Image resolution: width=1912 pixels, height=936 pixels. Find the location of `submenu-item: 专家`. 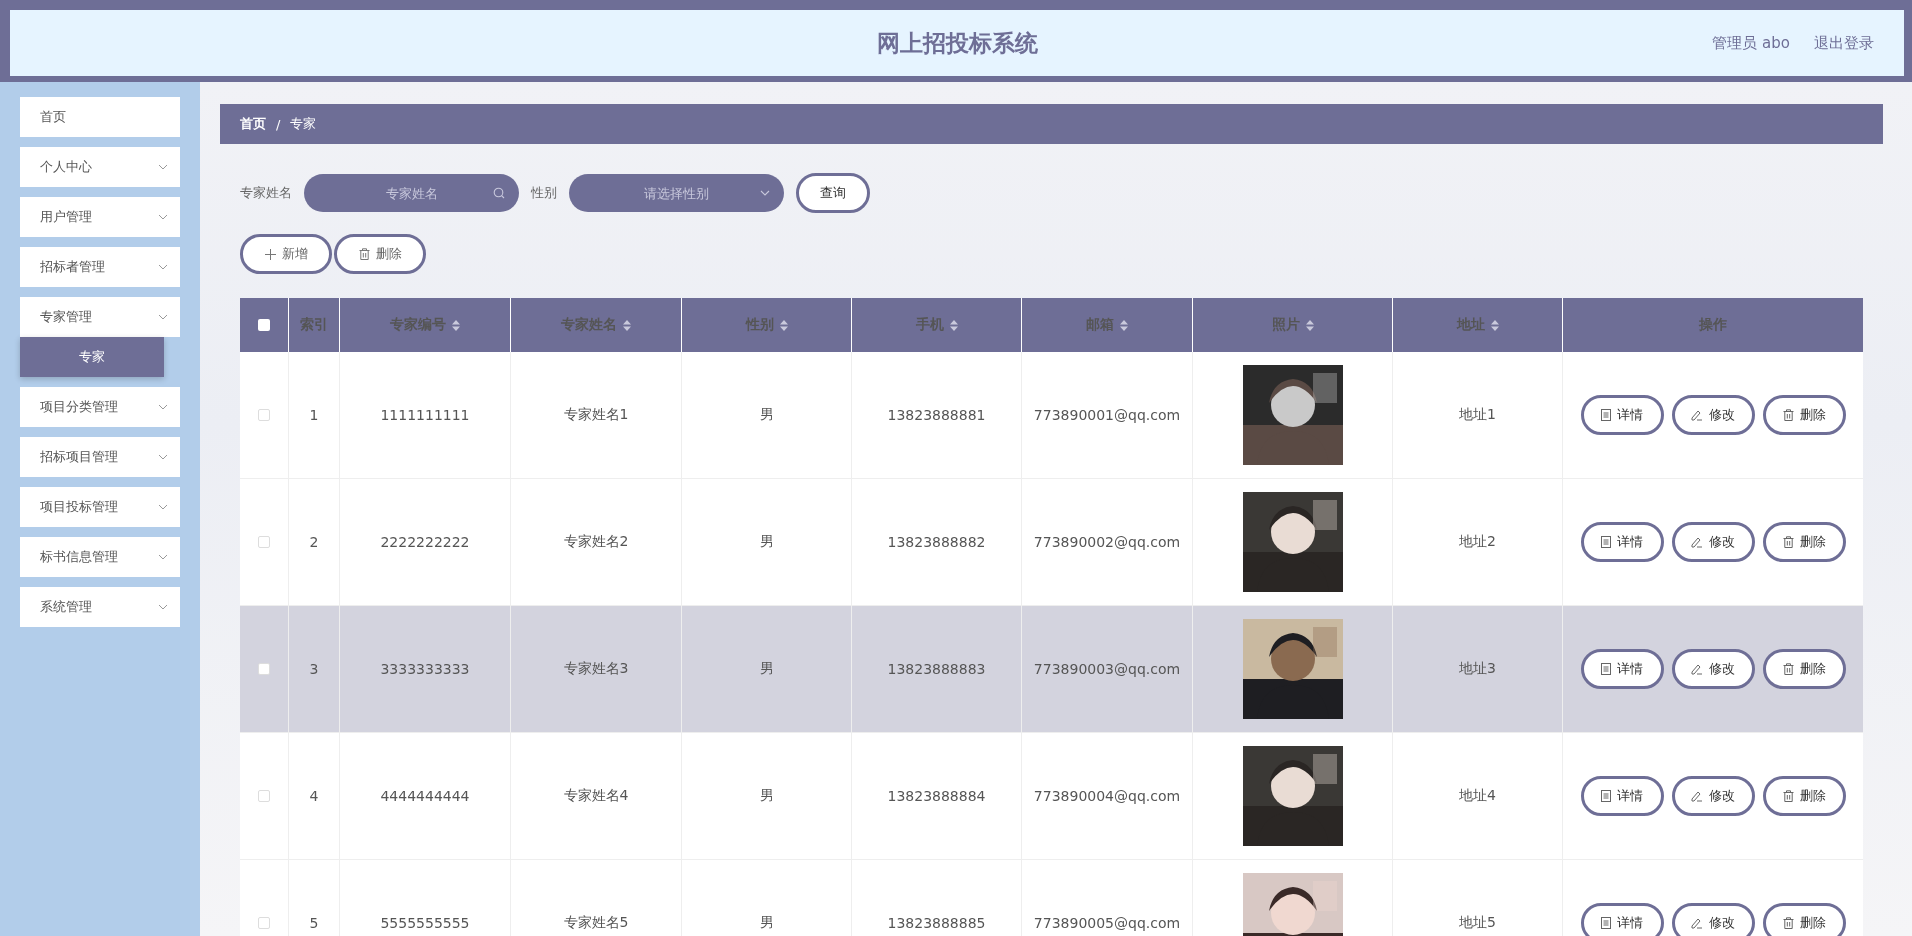

submenu-item: 专家 is located at coordinates (92, 357).